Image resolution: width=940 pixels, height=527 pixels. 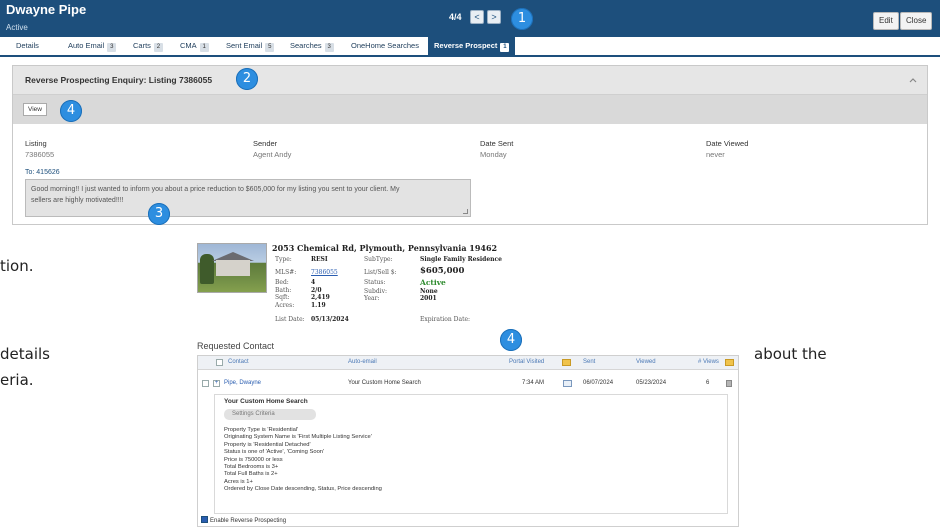 I want to click on callout-badge-4: 4, so click(x=71, y=111).